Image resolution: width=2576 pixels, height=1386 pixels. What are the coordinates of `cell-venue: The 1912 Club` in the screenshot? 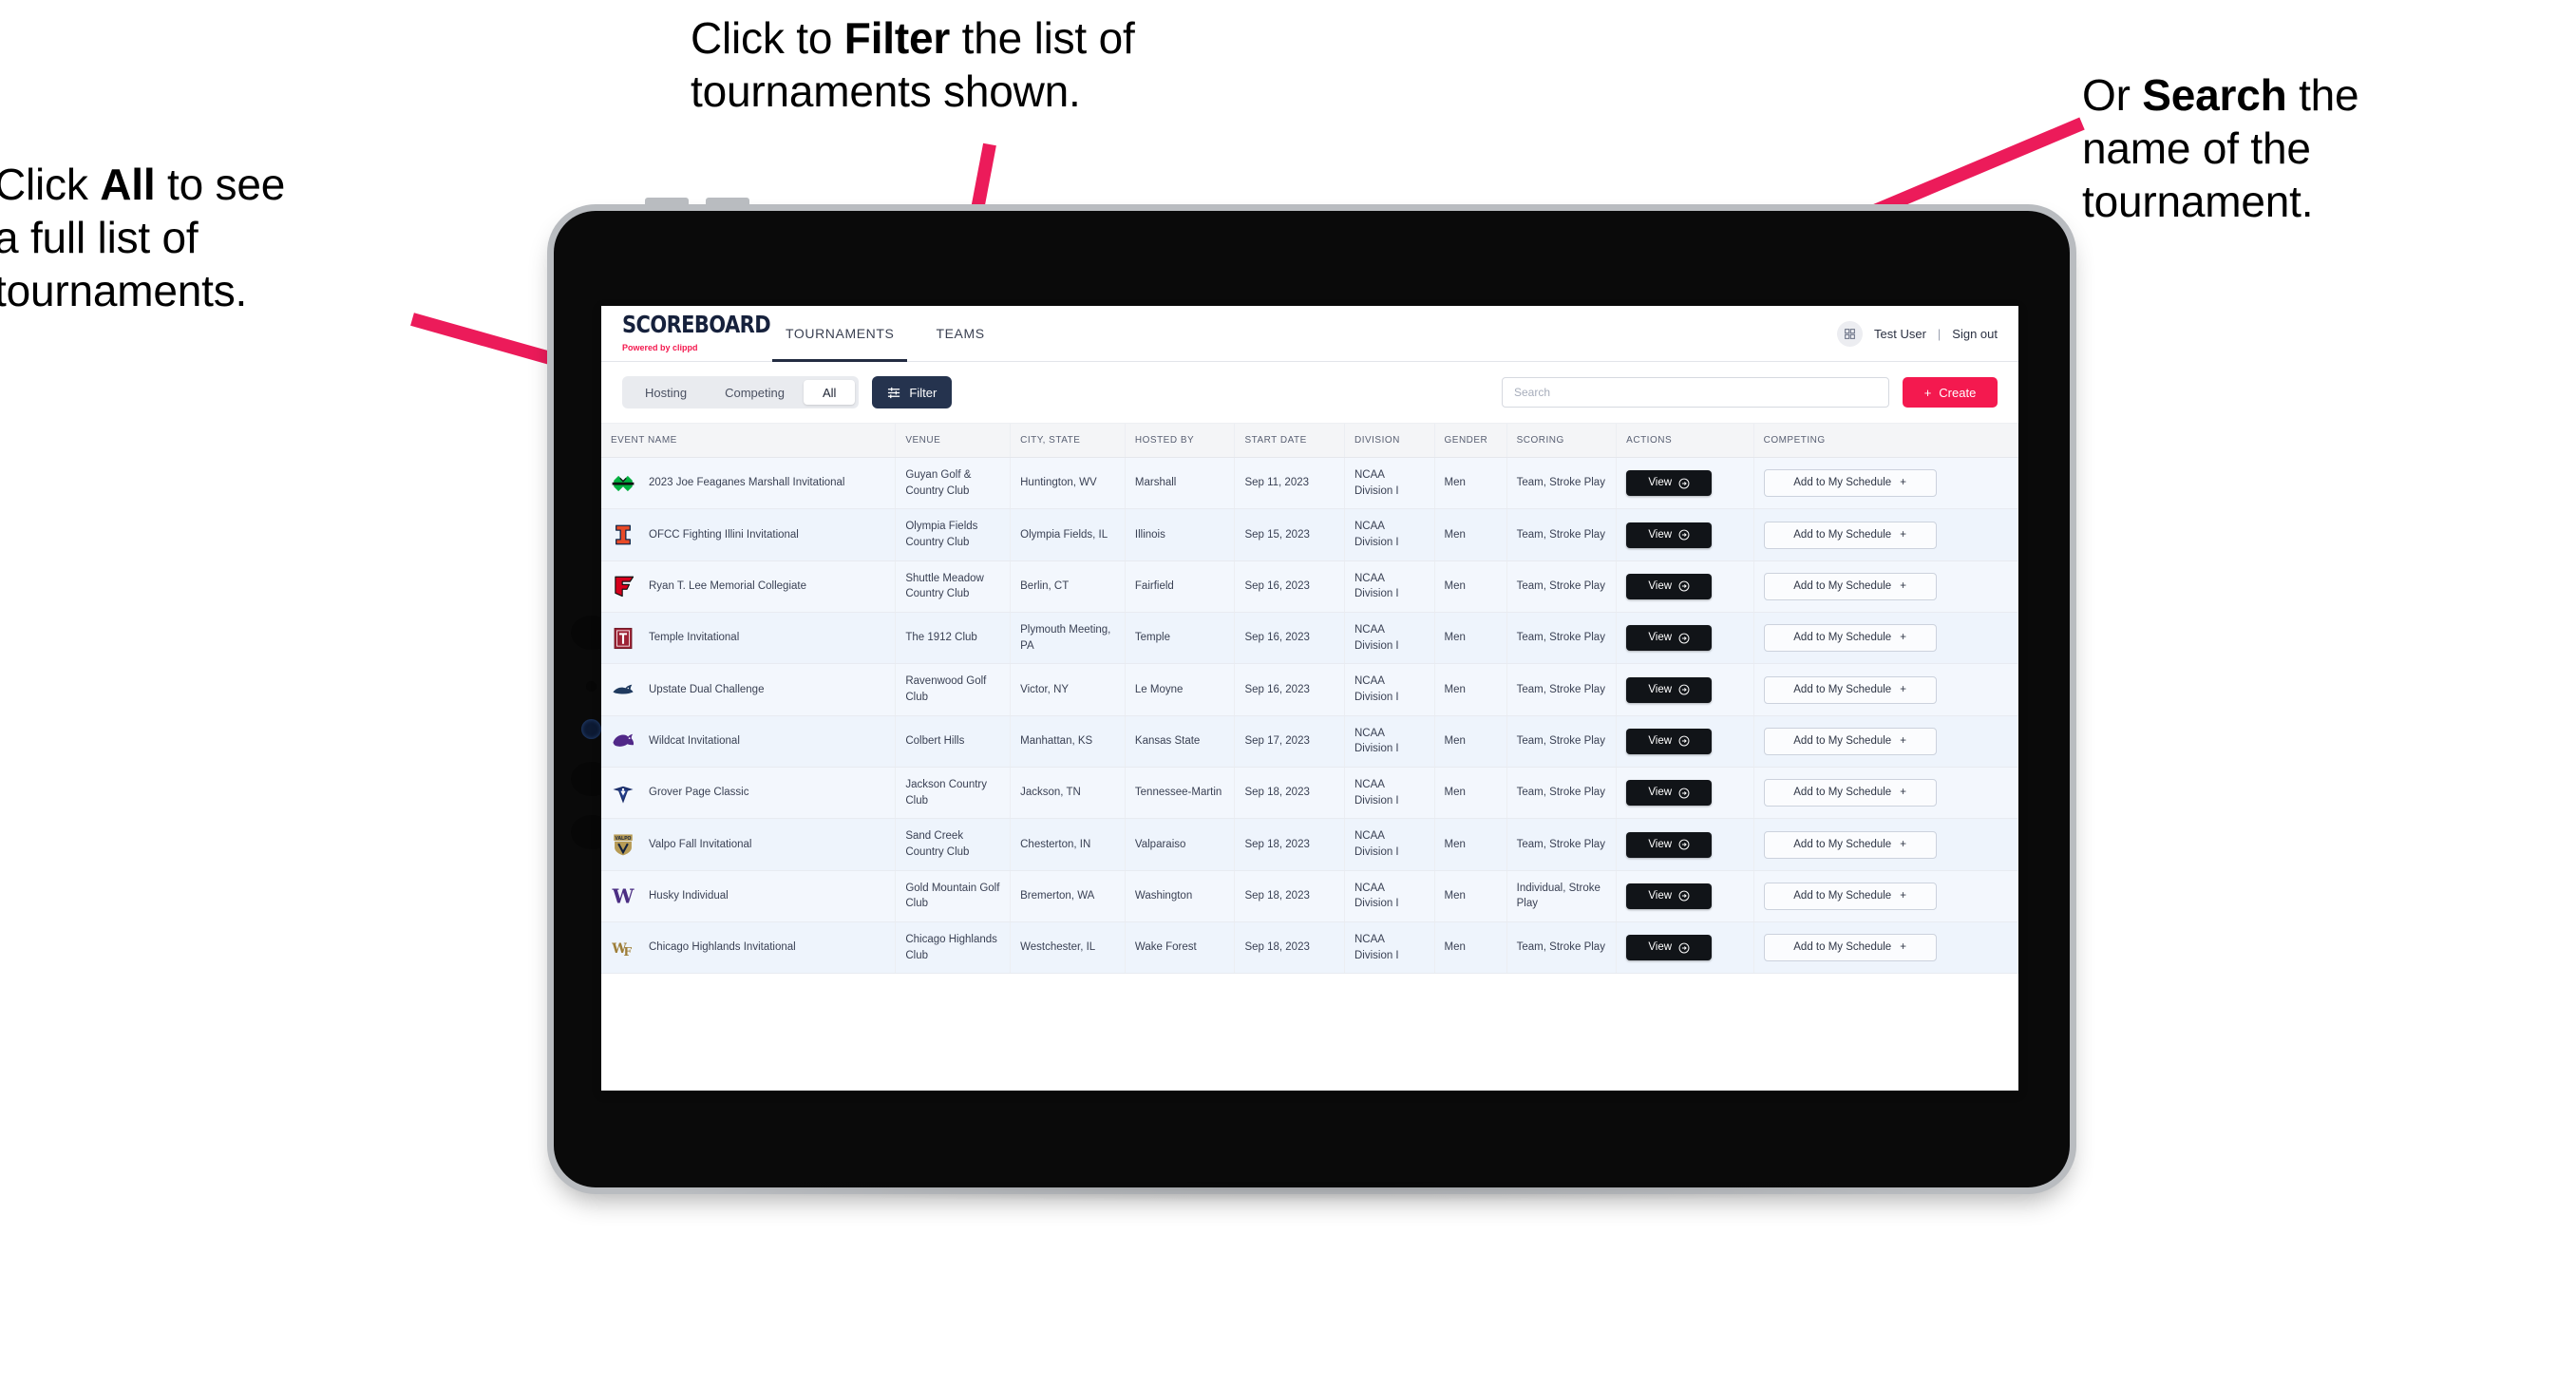 It's located at (953, 638).